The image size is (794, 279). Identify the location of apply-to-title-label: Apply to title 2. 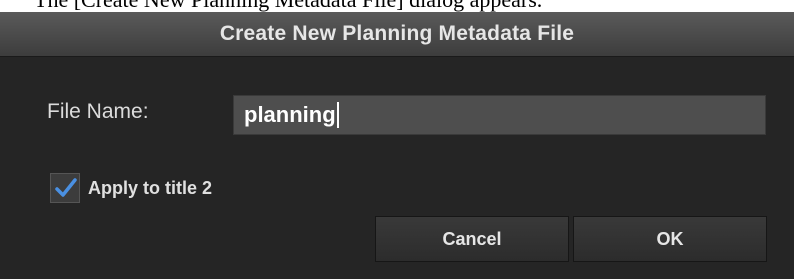
(150, 187).